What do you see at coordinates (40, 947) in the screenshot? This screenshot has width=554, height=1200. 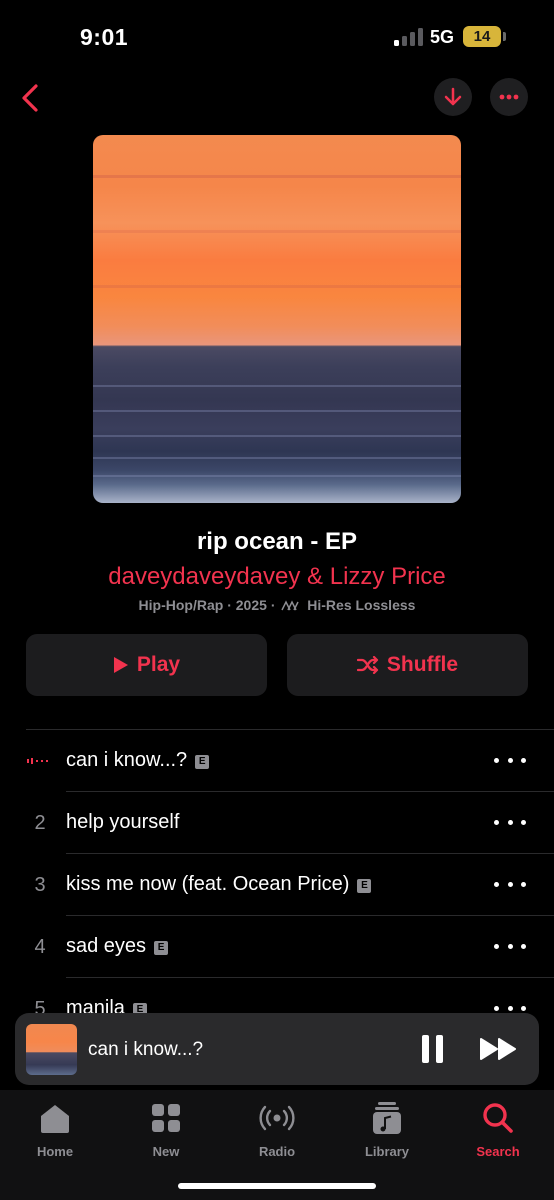 I see `track-number: 4` at bounding box center [40, 947].